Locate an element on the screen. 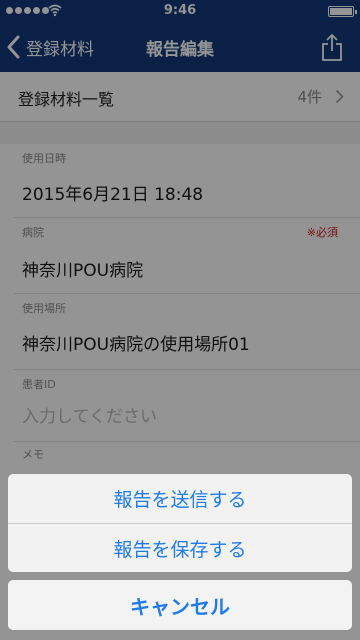  cancel-button: キャンセル is located at coordinates (180, 605).